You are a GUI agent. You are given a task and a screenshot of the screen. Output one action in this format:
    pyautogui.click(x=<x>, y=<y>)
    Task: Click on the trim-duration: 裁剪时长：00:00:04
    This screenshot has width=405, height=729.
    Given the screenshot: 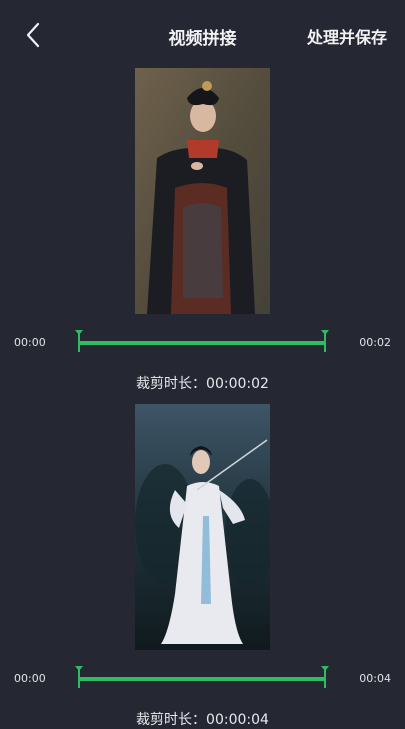 What is the action you would take?
    pyautogui.click(x=202, y=719)
    